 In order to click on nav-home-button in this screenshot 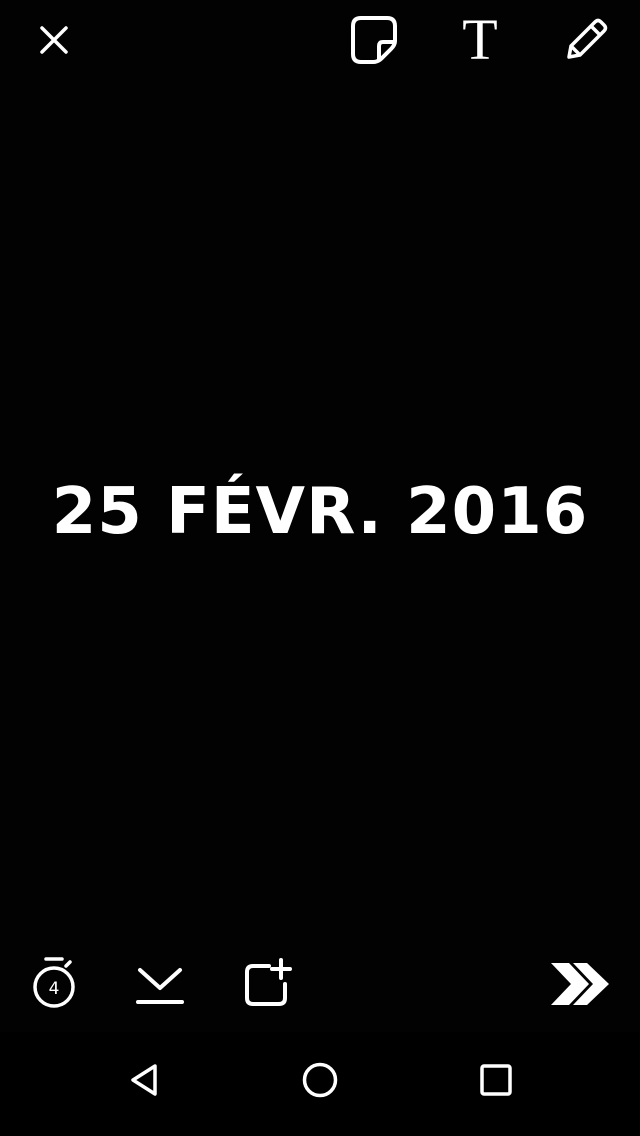, I will do `click(320, 1080)`.